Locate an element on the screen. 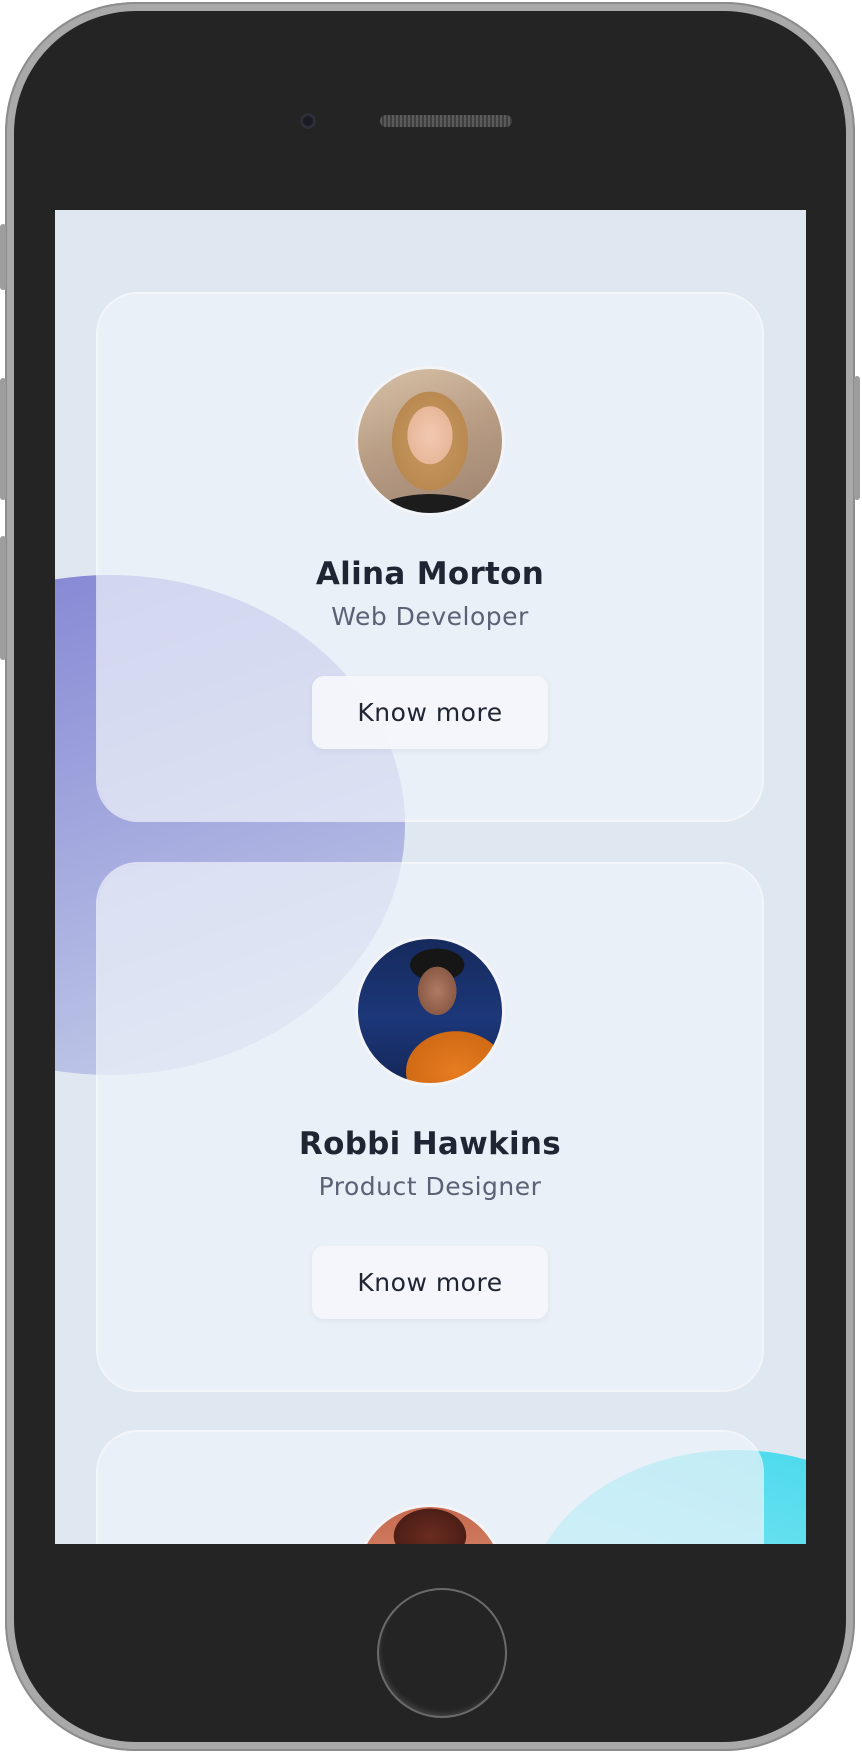  volume-up-button is located at coordinates (3, 439).